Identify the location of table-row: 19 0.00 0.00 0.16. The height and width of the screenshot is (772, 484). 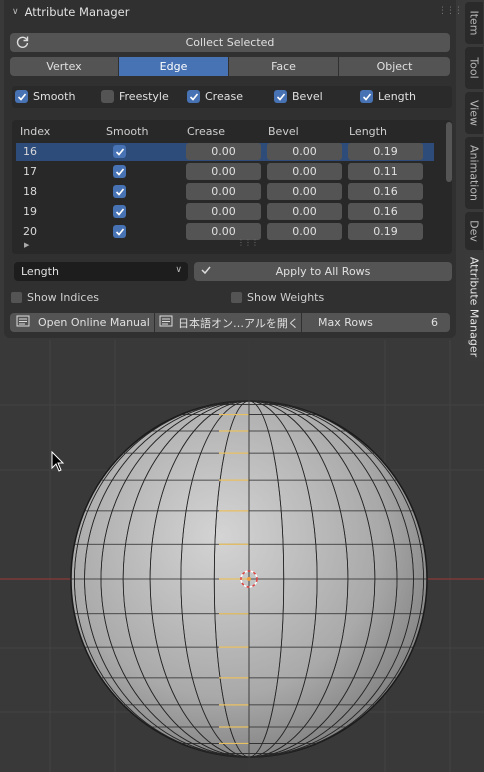
(225, 212).